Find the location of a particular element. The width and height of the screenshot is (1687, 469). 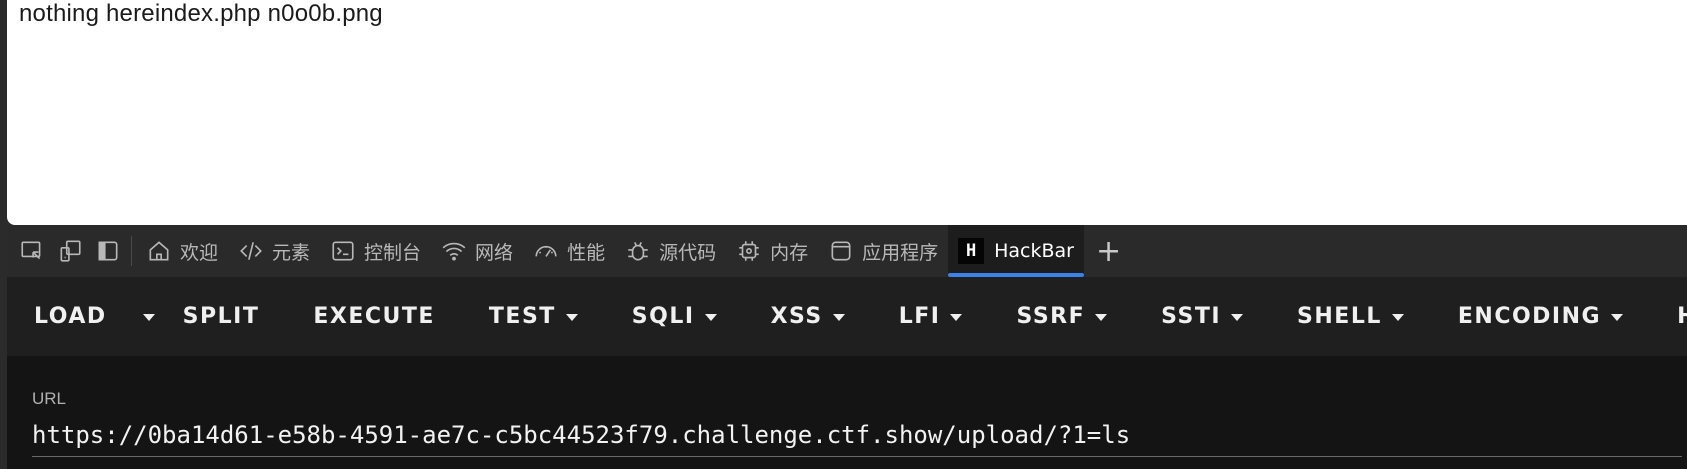

sqli-menu-button: SQLI is located at coordinates (674, 316).